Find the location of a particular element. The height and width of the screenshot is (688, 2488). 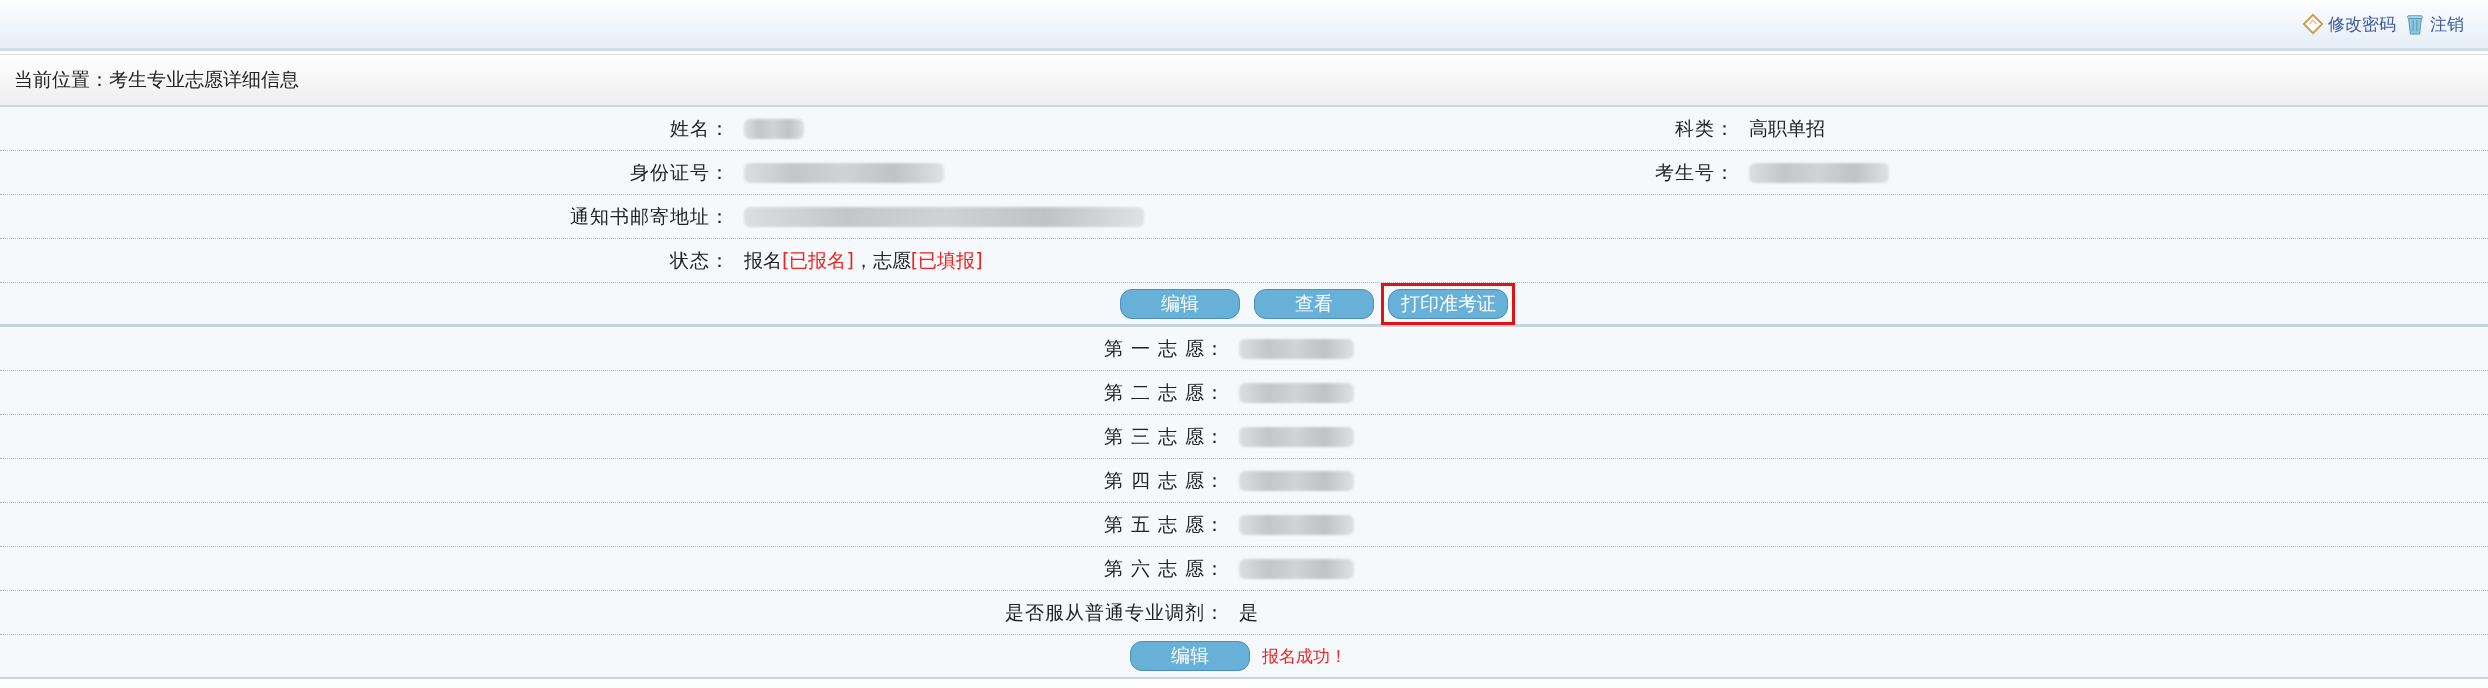

field-label: 科类： is located at coordinates (1704, 128).